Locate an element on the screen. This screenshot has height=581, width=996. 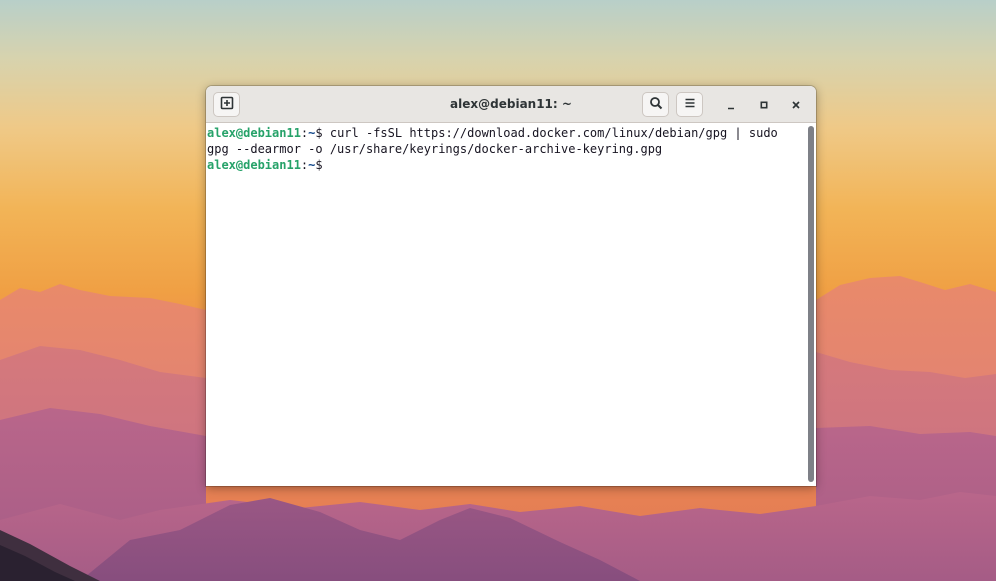
close-icon is located at coordinates (796, 105).